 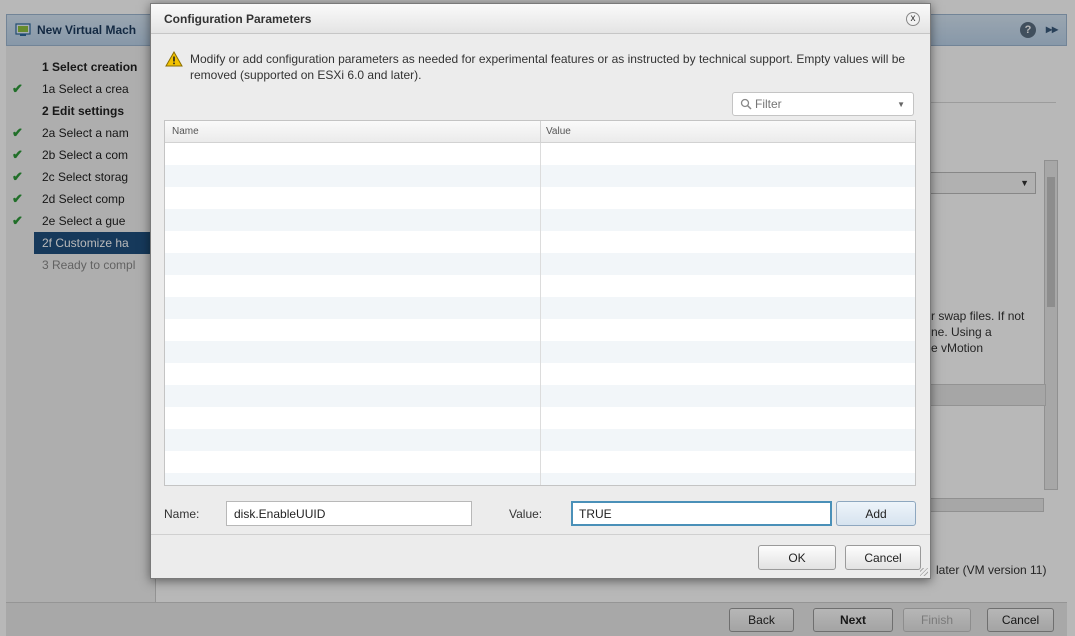 I want to click on resize-grip-icon, so click(x=924, y=572).